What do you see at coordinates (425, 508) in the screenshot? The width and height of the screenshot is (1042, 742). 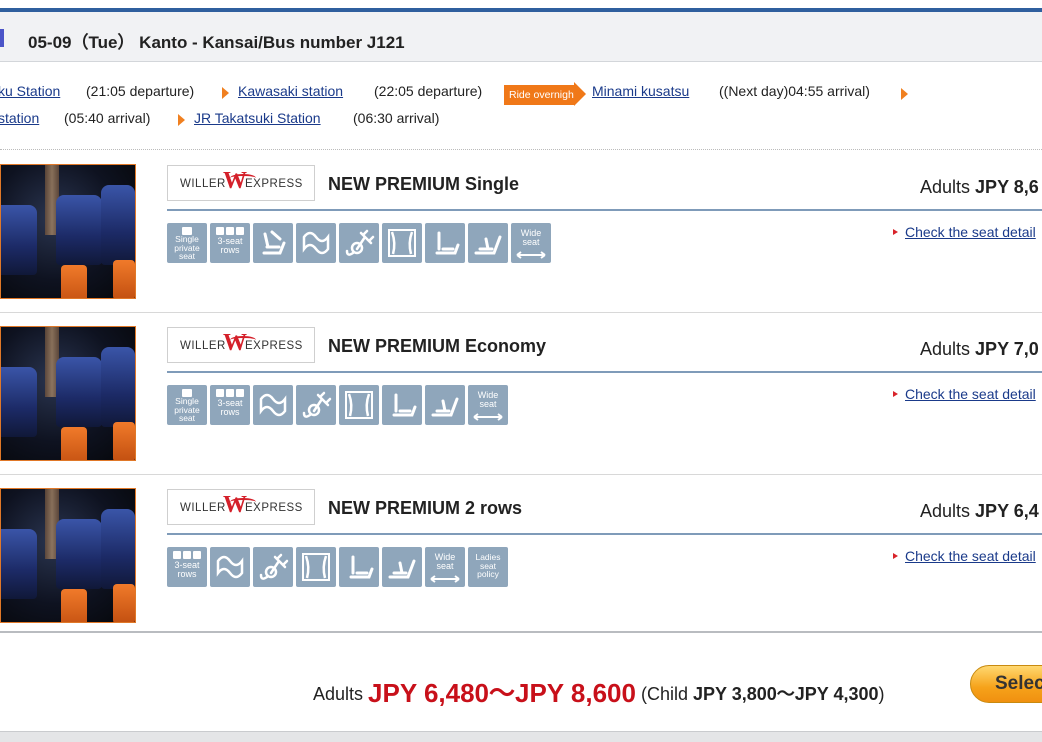 I see `plan-name: NEW PREMIUM 2 rows` at bounding box center [425, 508].